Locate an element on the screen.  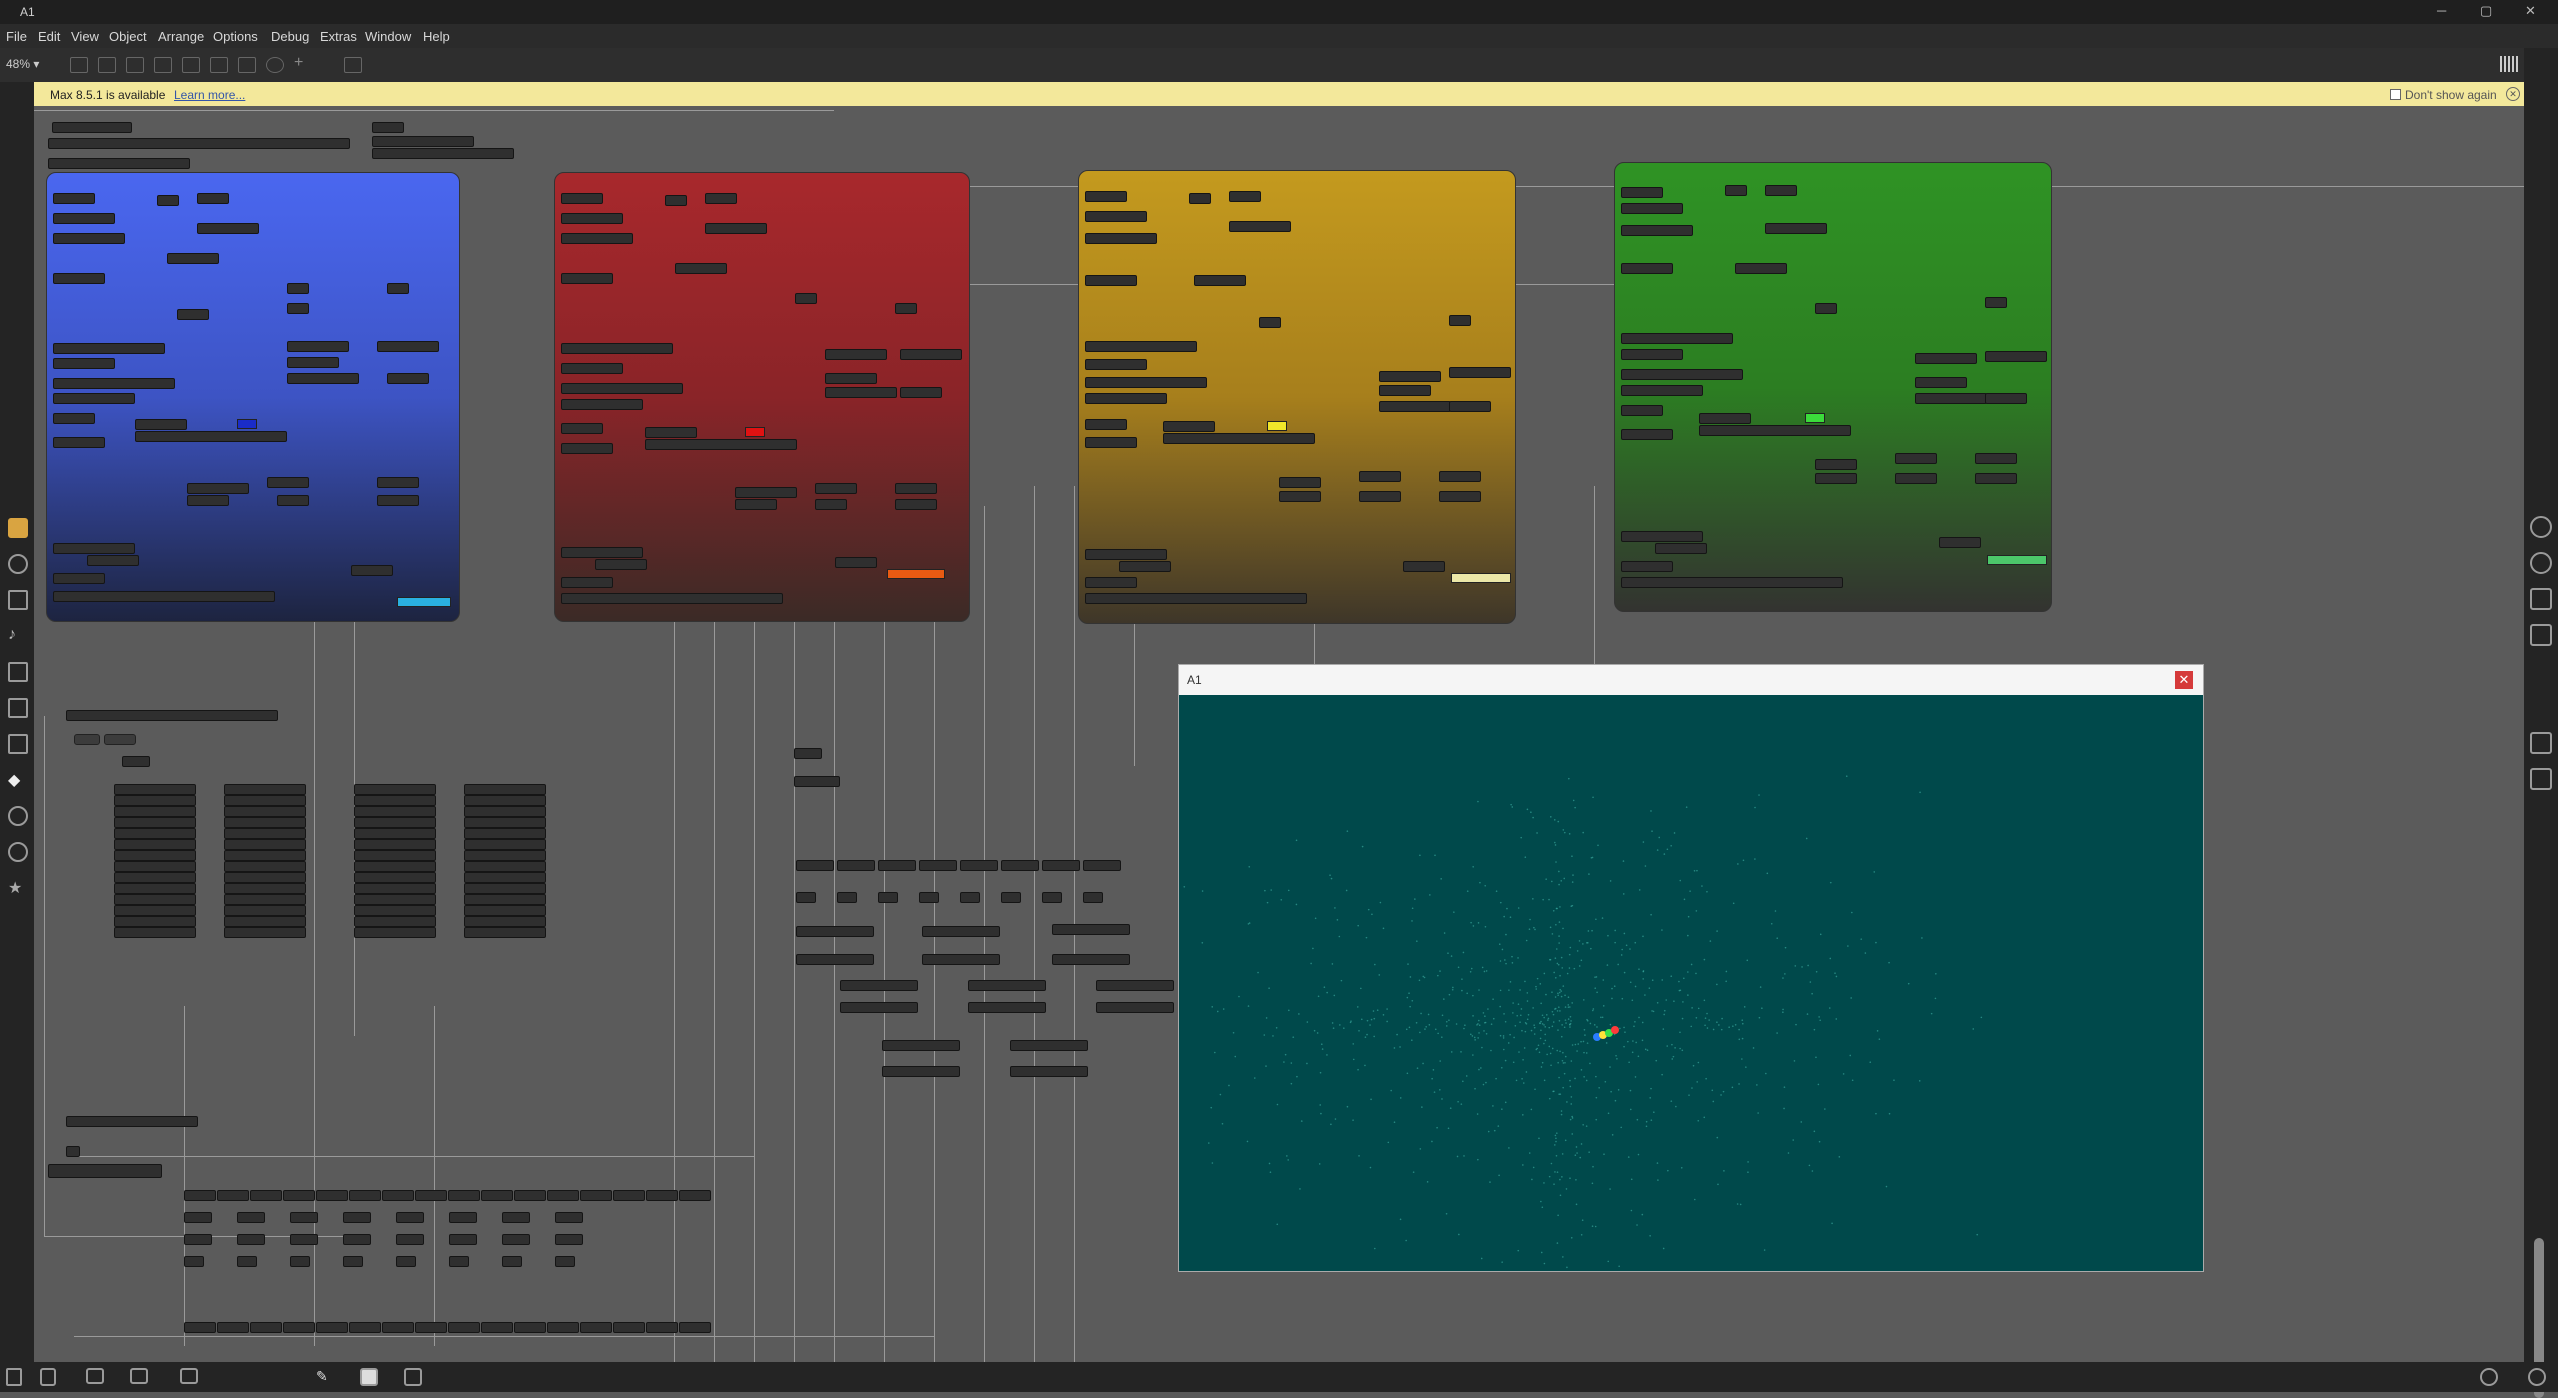
clip-icon is located at coordinates (18, 744).